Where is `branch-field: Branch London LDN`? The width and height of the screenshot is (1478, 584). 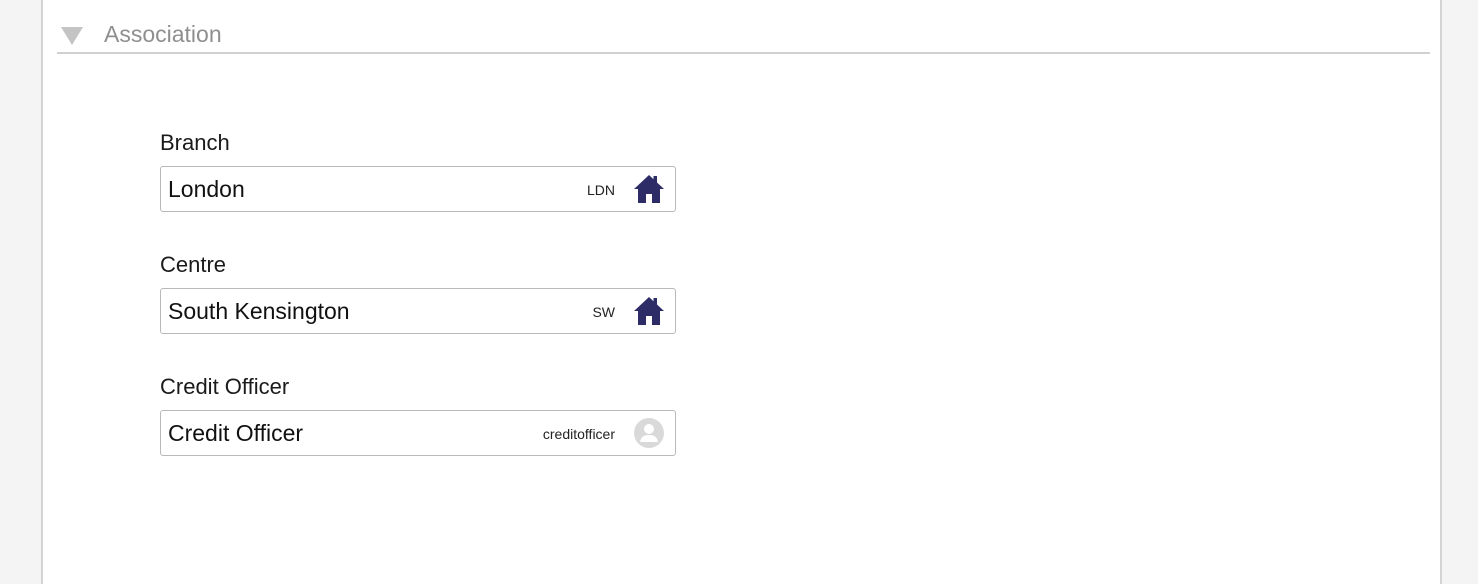
branch-field: Branch London LDN is located at coordinates (418, 171).